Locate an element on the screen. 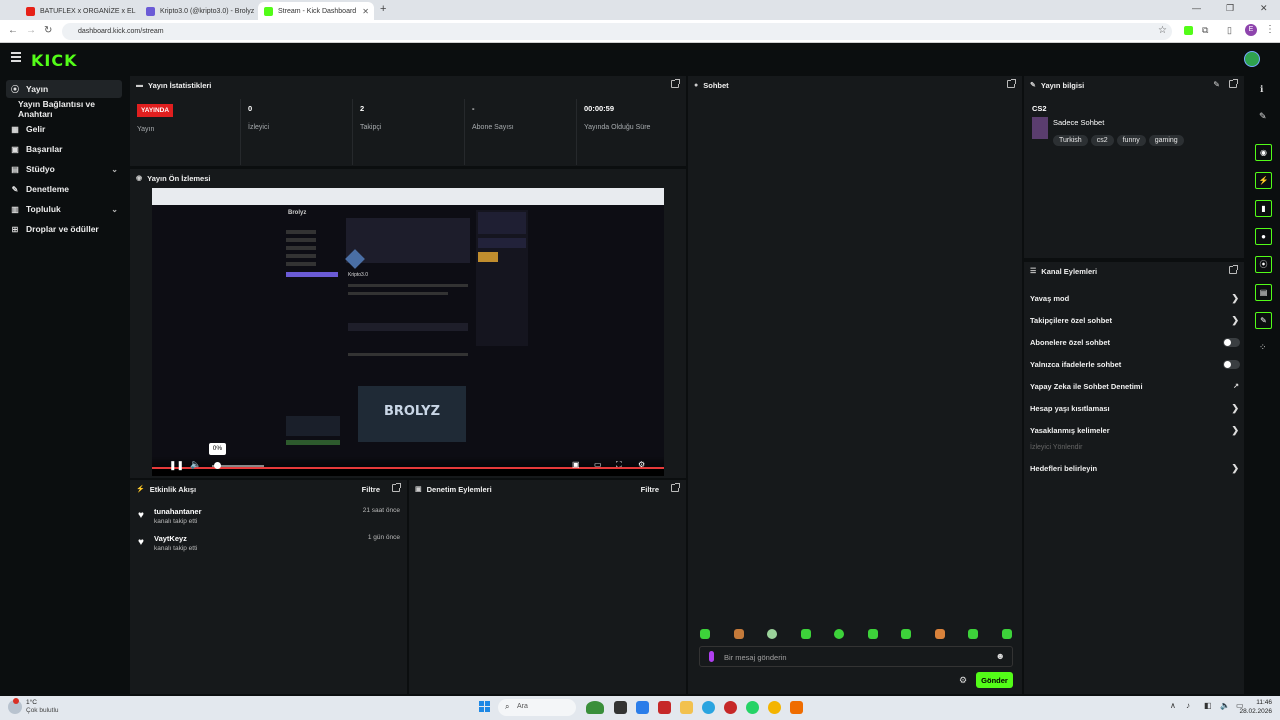  volume-knob is located at coordinates (217, 465).